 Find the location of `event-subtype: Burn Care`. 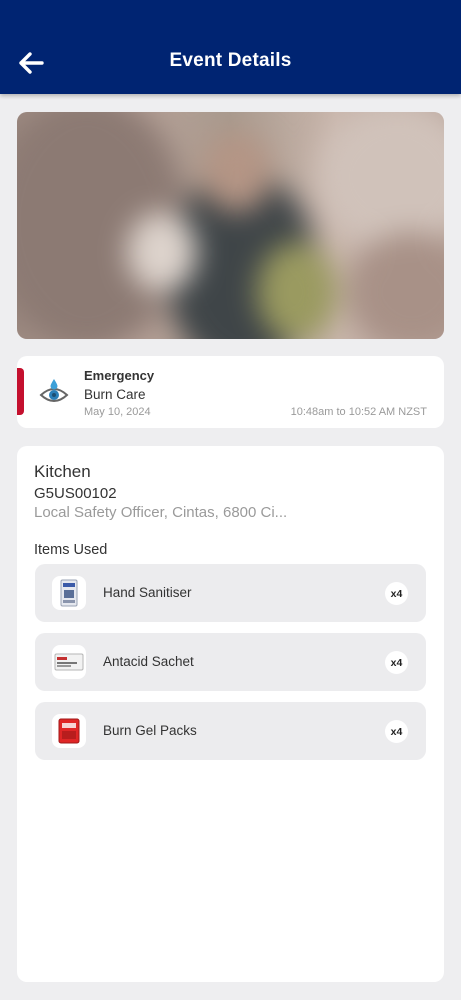

event-subtype: Burn Care is located at coordinates (115, 394).